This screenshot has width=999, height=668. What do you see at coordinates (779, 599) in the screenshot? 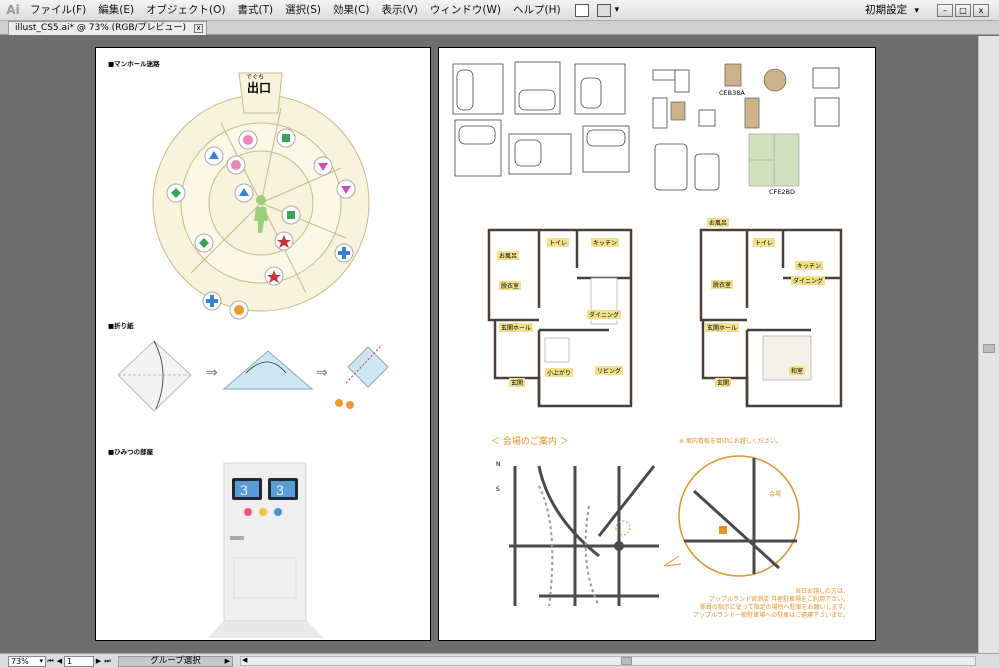
I see `map-footer-line: アップルランド宮渕店 月極駐車場をご利用下さい。` at bounding box center [779, 599].